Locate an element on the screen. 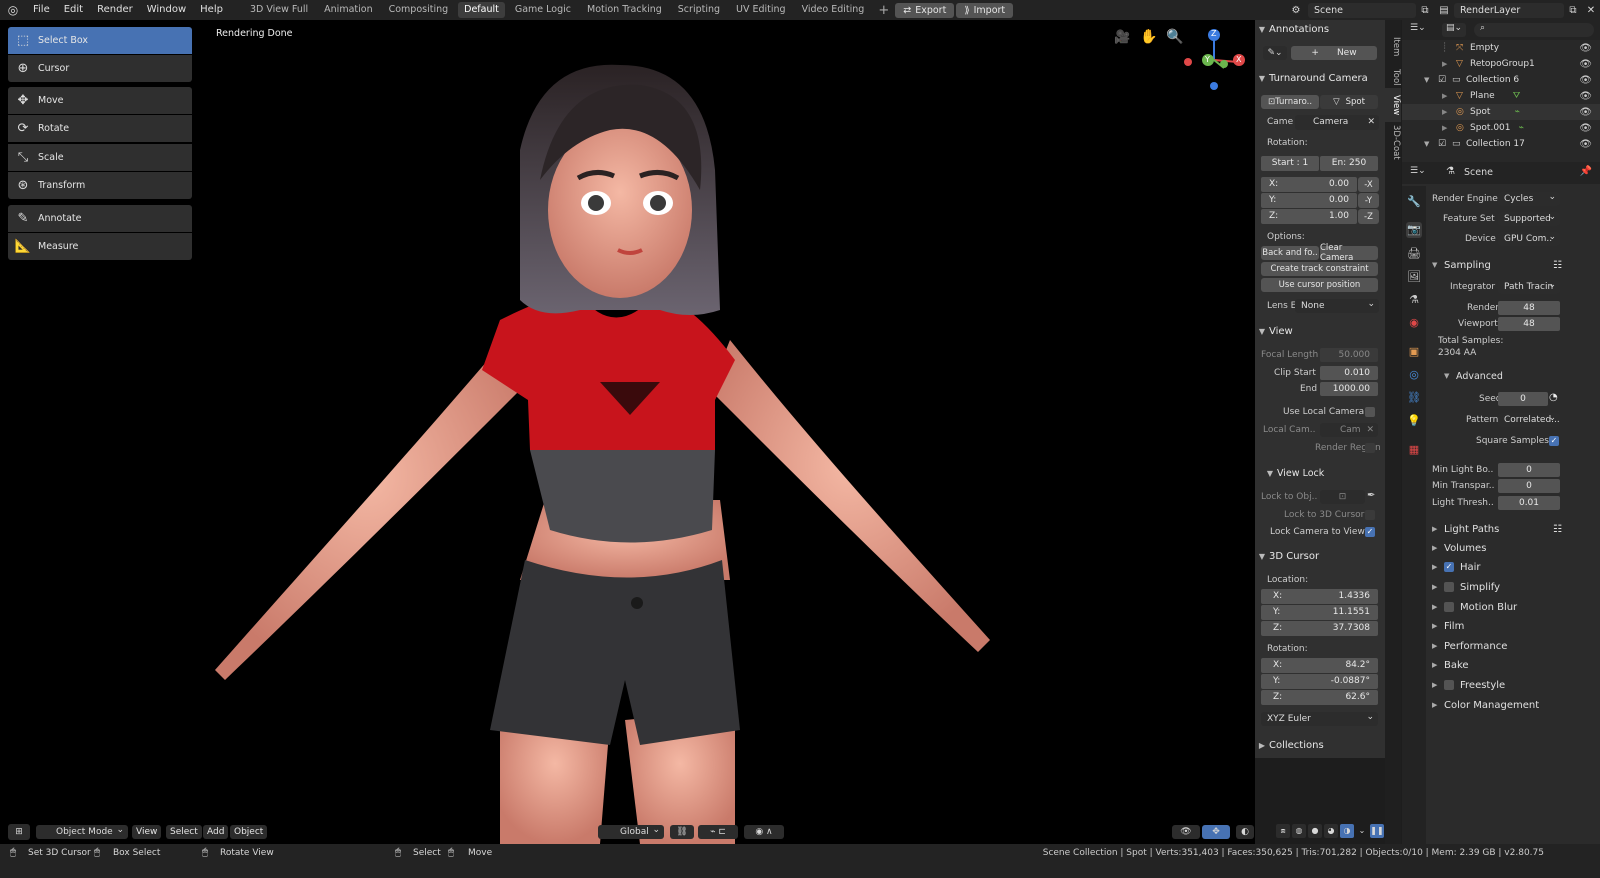 Image resolution: width=1600 pixels, height=878 pixels. gizmo-toggle-icon: ✥ is located at coordinates (1216, 832).